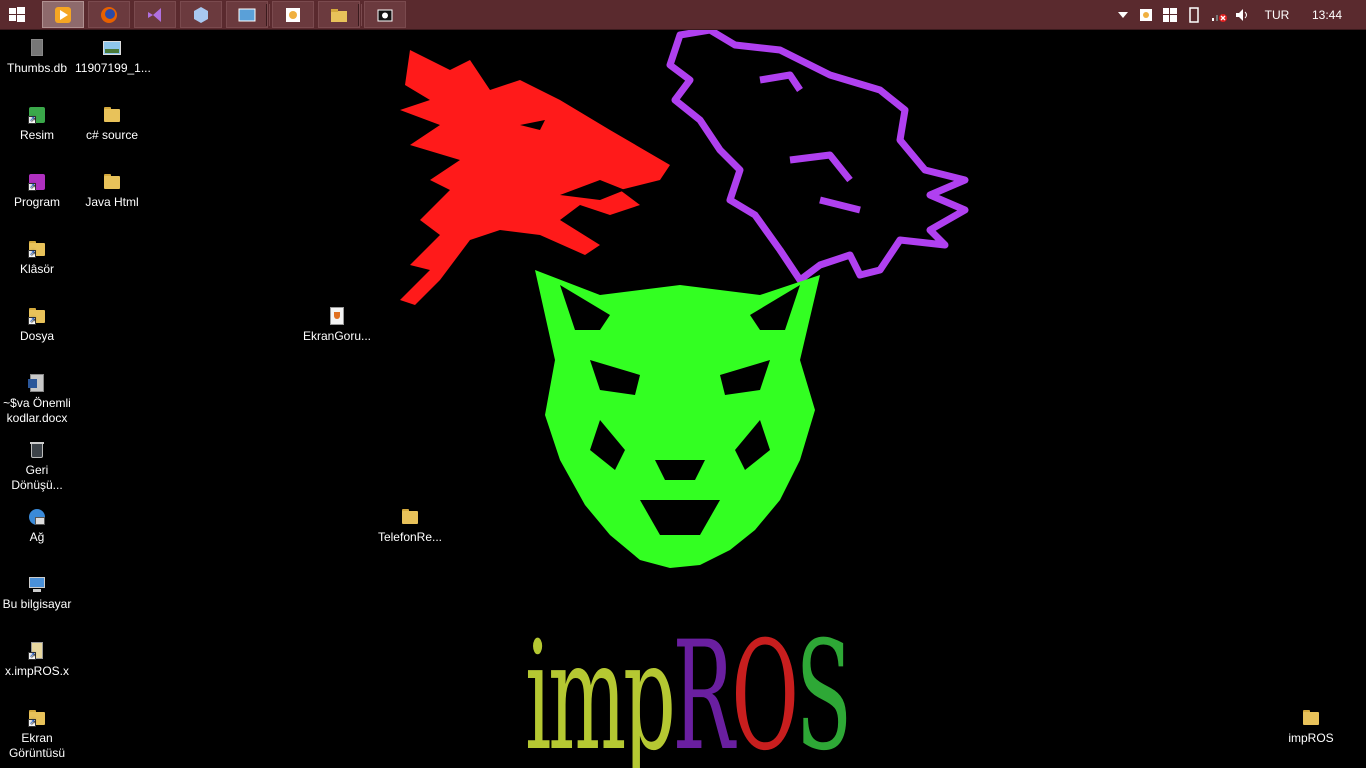 Image resolution: width=1366 pixels, height=768 pixels. Describe the element at coordinates (36, 269) in the screenshot. I see `desktop-icon-label: Klâsör` at that location.